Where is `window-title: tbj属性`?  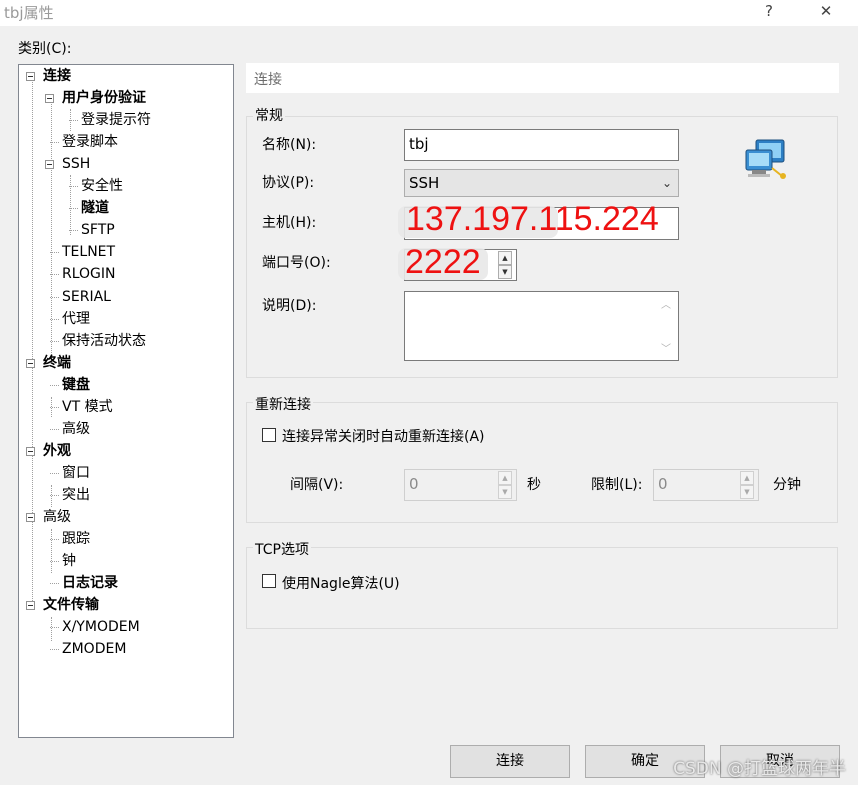
window-title: tbj属性 is located at coordinates (29, 13).